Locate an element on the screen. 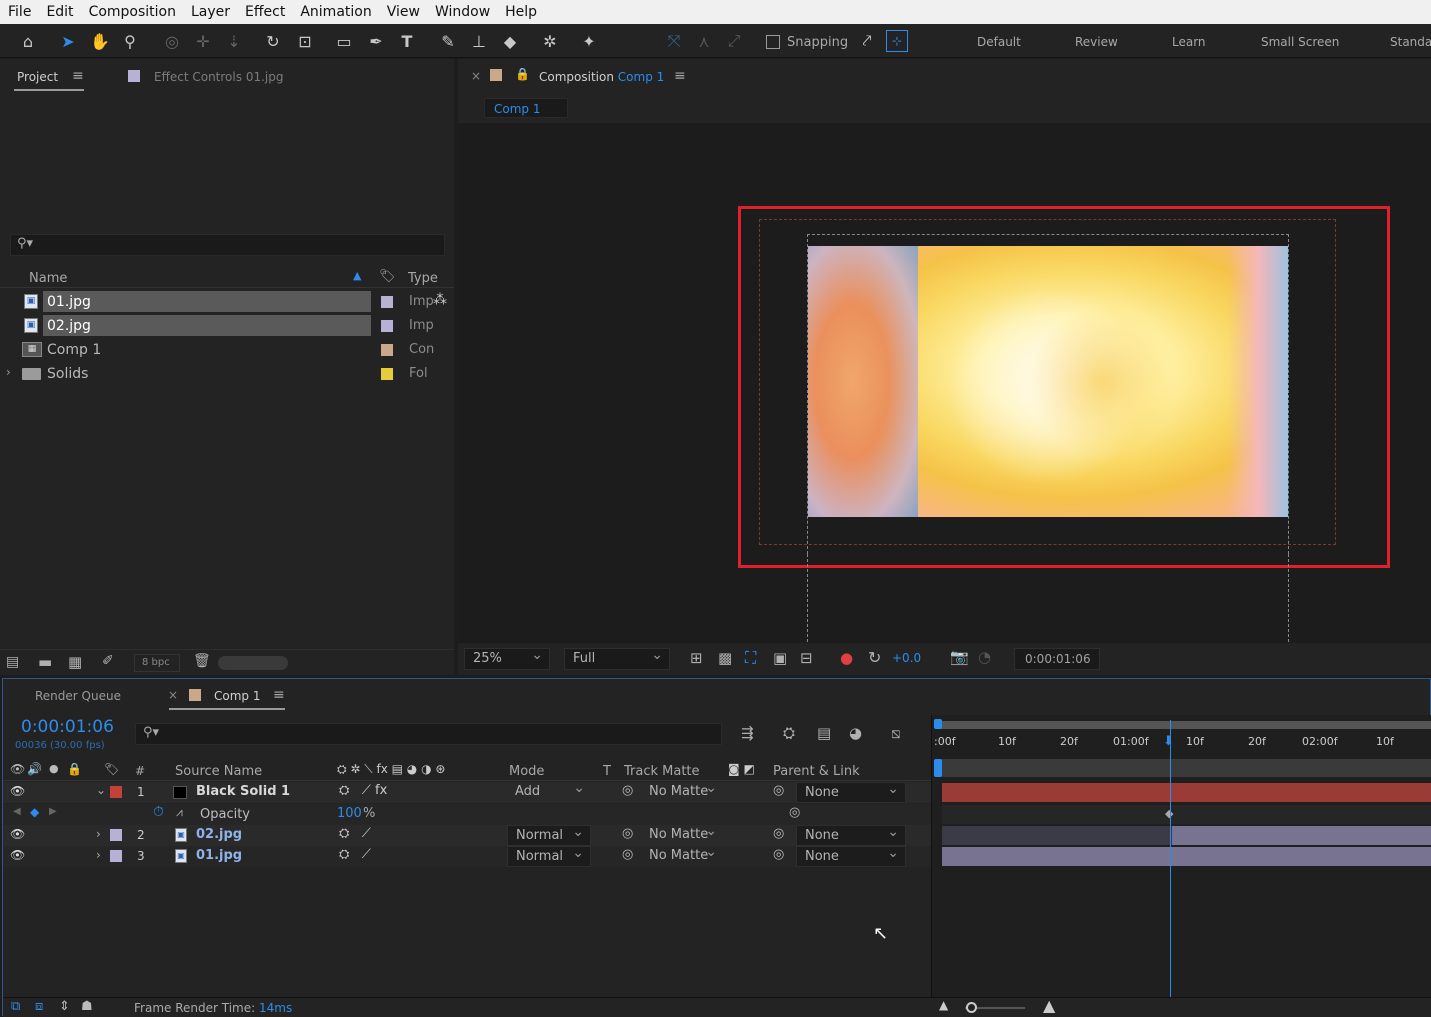 The height and width of the screenshot is (1017, 1431). prev-keyframe-icon: ◀ is located at coordinates (17, 811).